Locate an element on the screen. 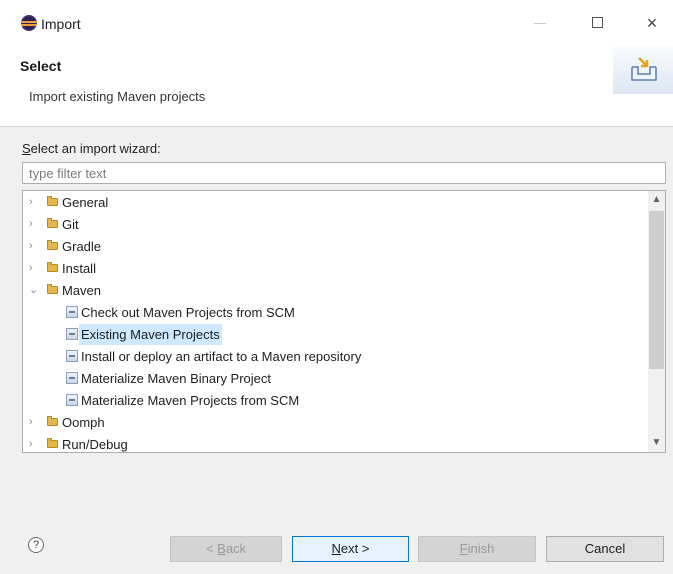 This screenshot has width=673, height=574. finish-button: Finish is located at coordinates (477, 549).